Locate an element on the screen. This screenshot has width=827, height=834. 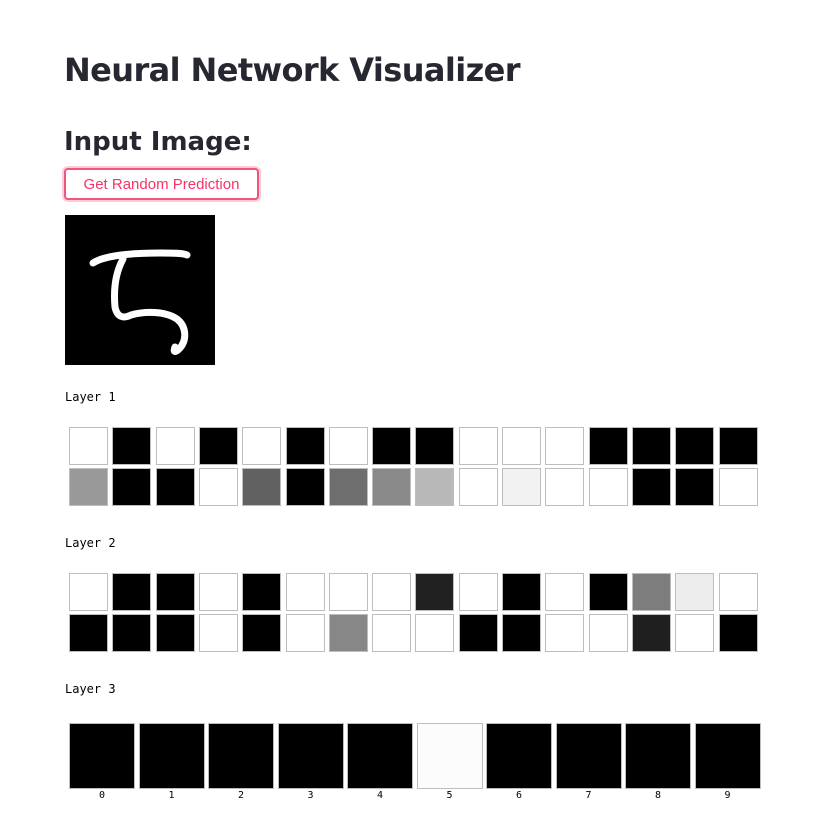
output-class-label: 1 is located at coordinates (171, 795).